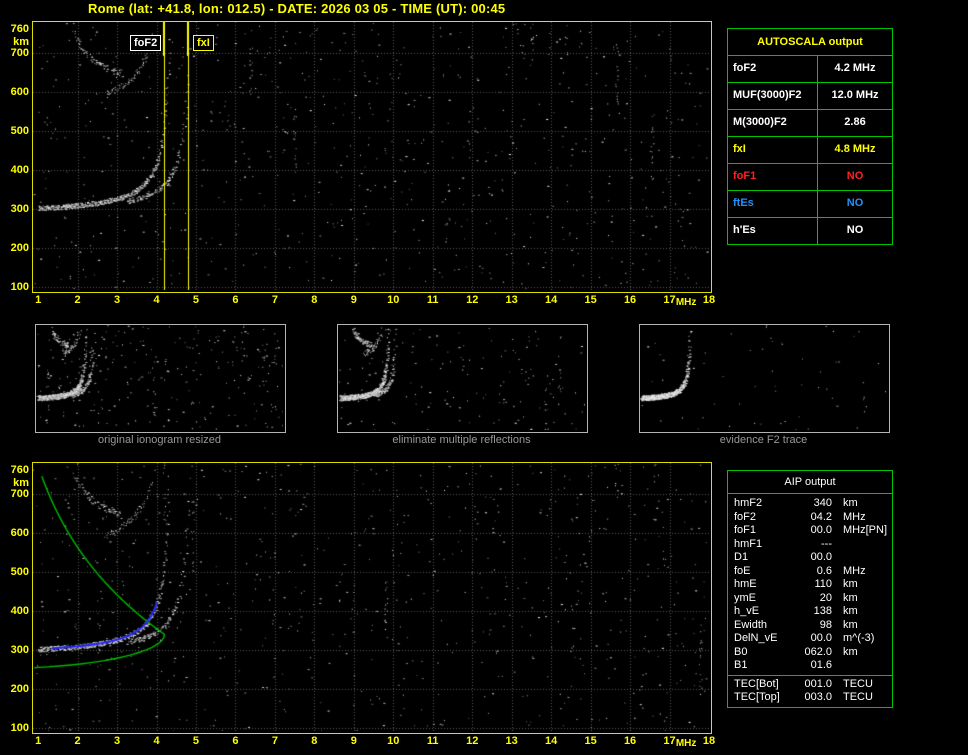  Describe the element at coordinates (748, 543) in the screenshot. I see `param-label: hmF1` at that location.